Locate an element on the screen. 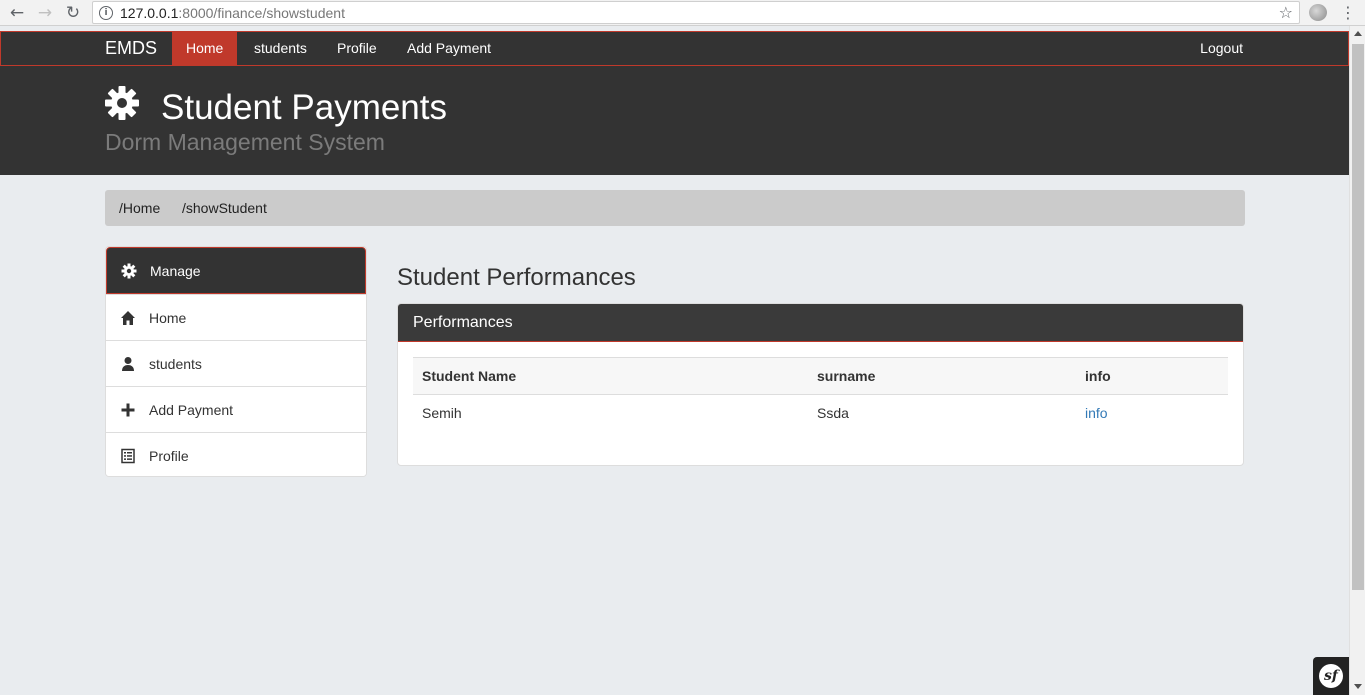  table-row: Semih Ssda info is located at coordinates (820, 413).